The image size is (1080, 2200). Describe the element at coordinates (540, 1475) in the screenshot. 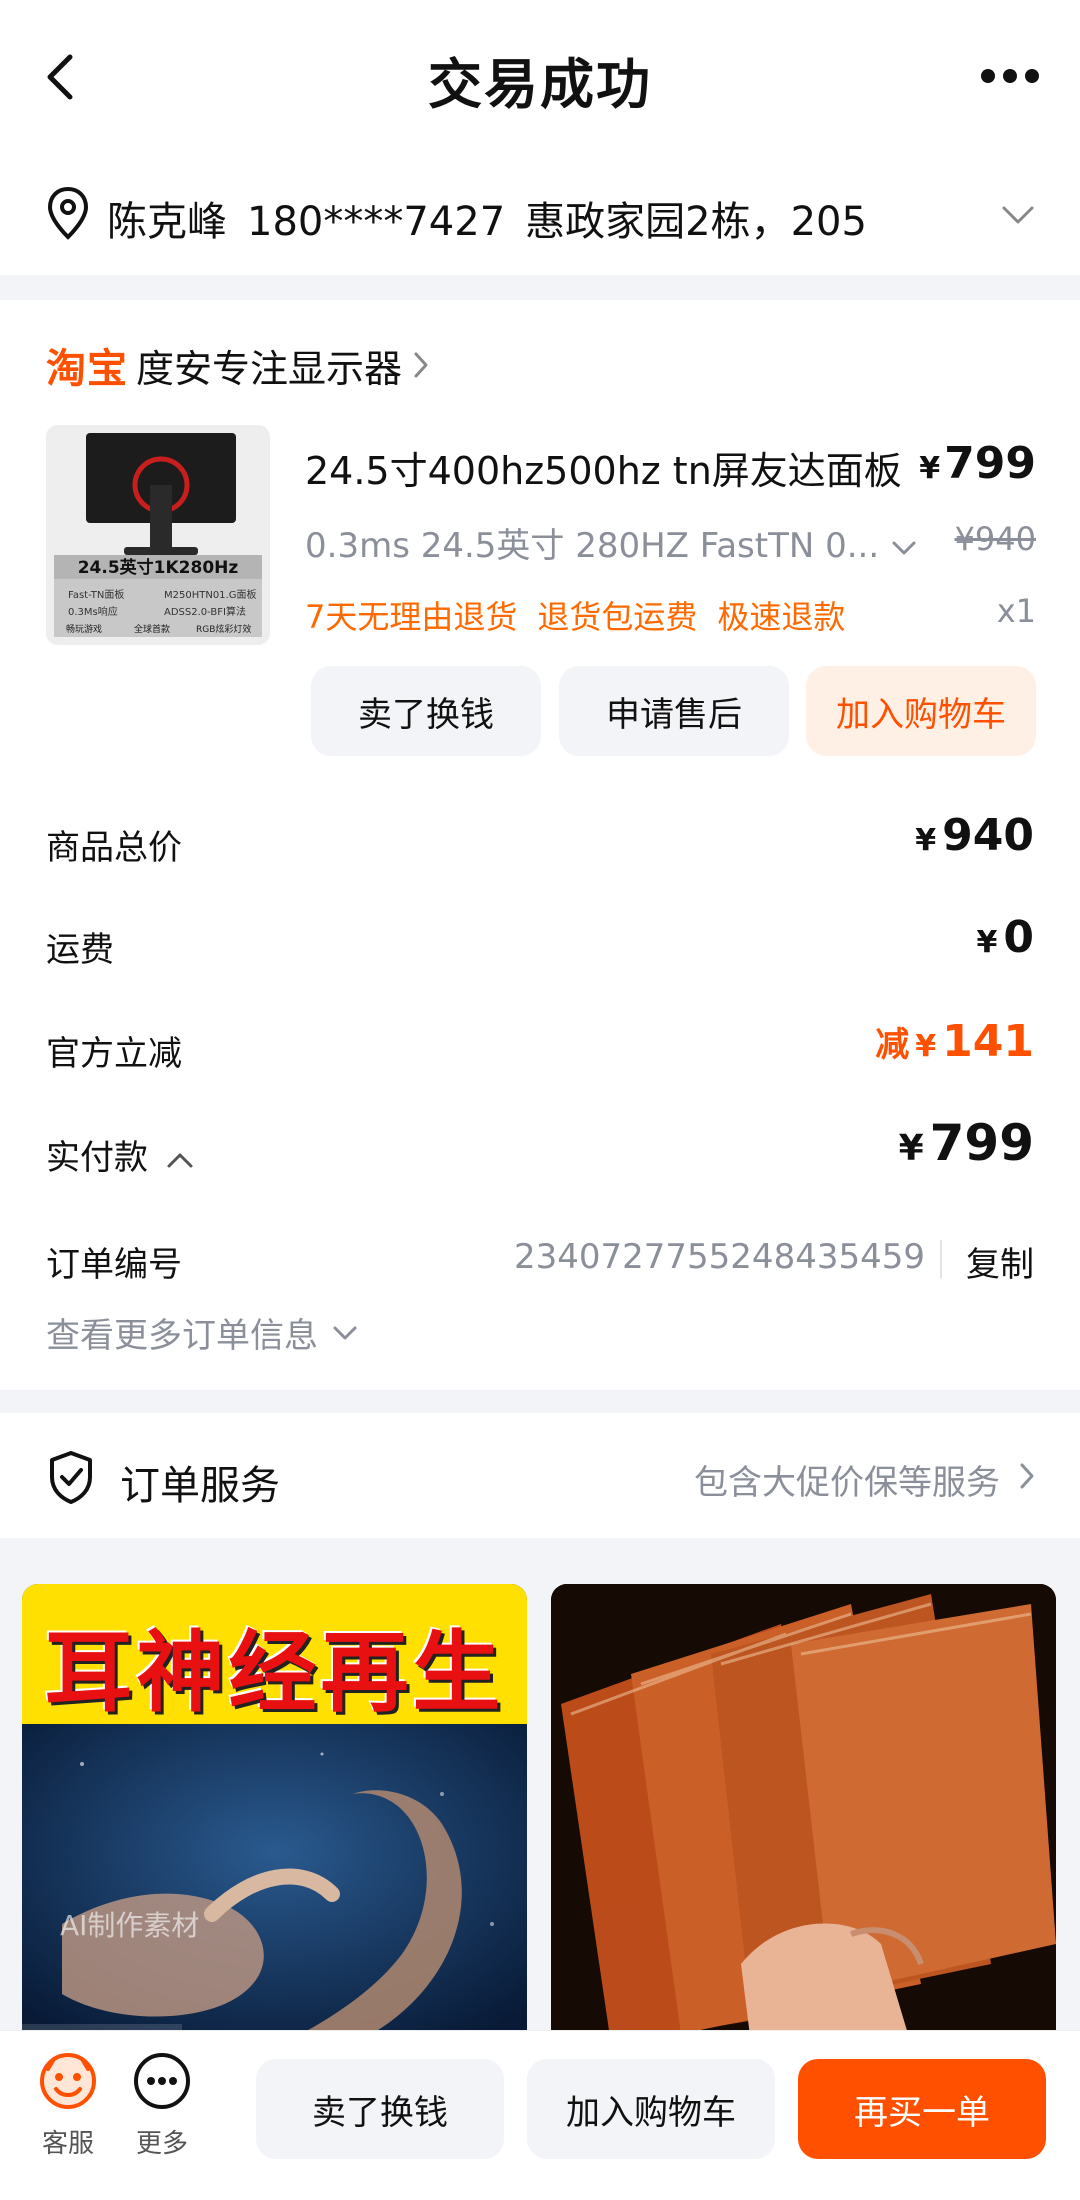

I see `order-services: 订单服务 包含大促价保等服务` at that location.